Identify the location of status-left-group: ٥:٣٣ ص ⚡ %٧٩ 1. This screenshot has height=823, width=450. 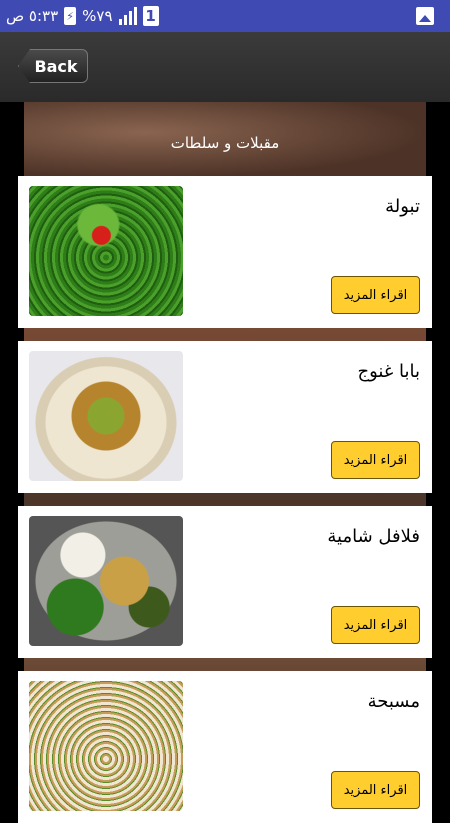
(82, 16).